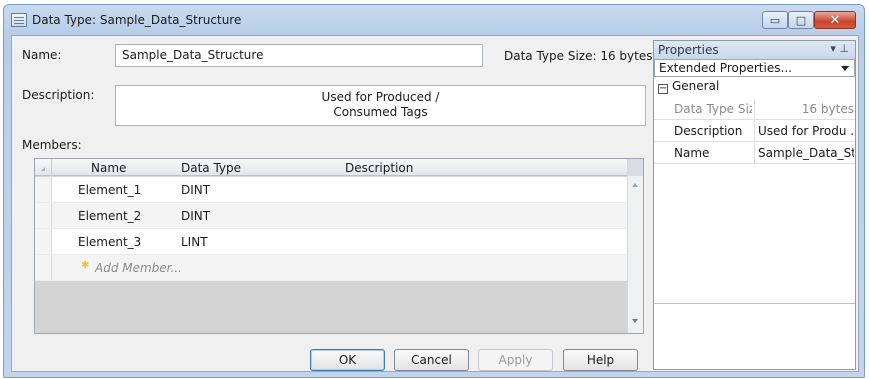  What do you see at coordinates (331, 216) in the screenshot?
I see `member-row-2: Element_2 DINT` at bounding box center [331, 216].